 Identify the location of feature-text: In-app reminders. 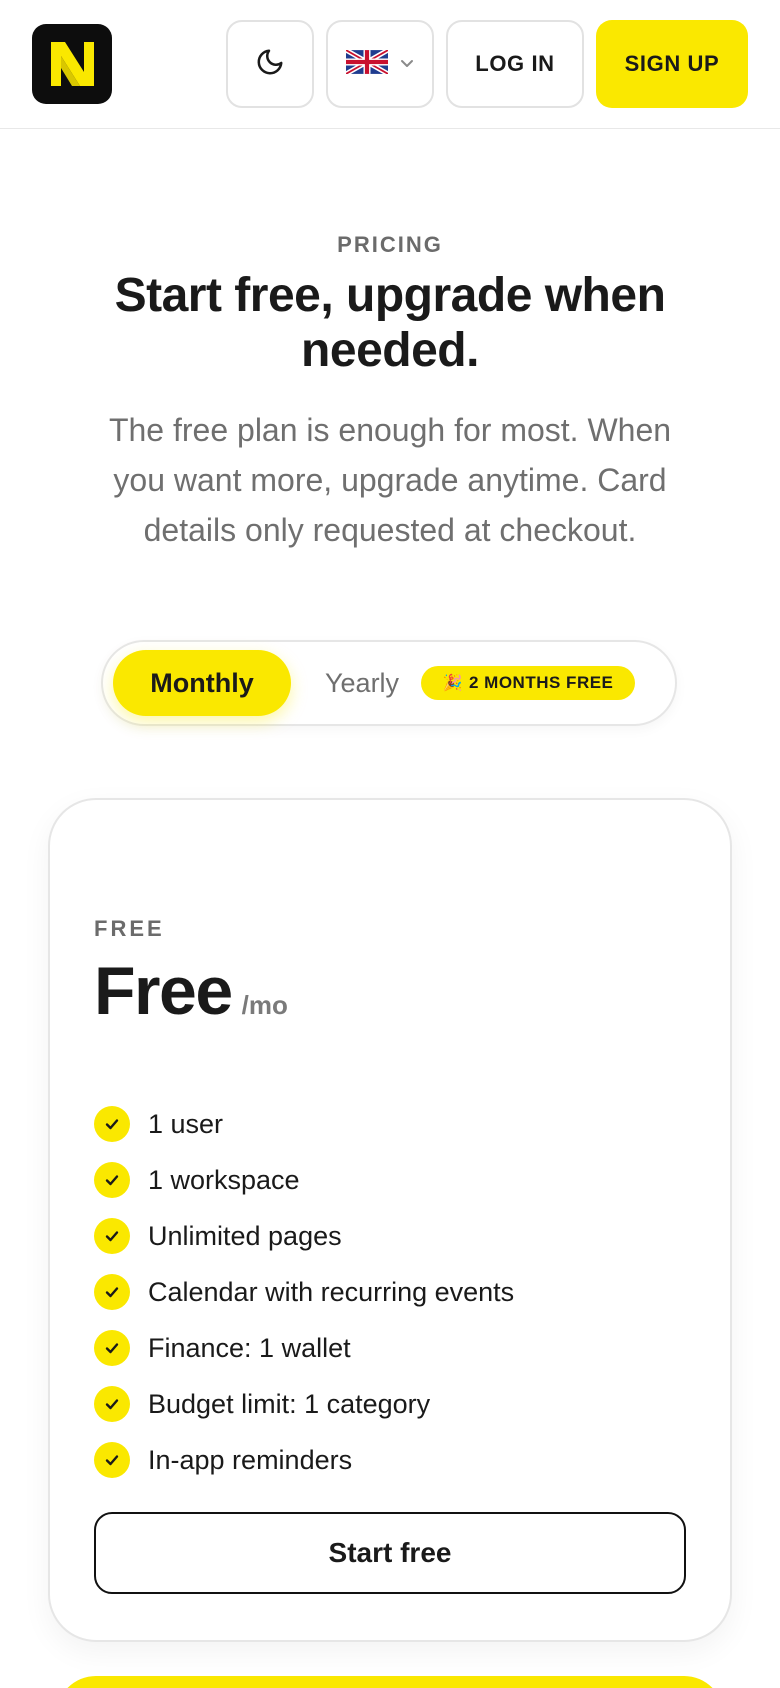
(250, 1459).